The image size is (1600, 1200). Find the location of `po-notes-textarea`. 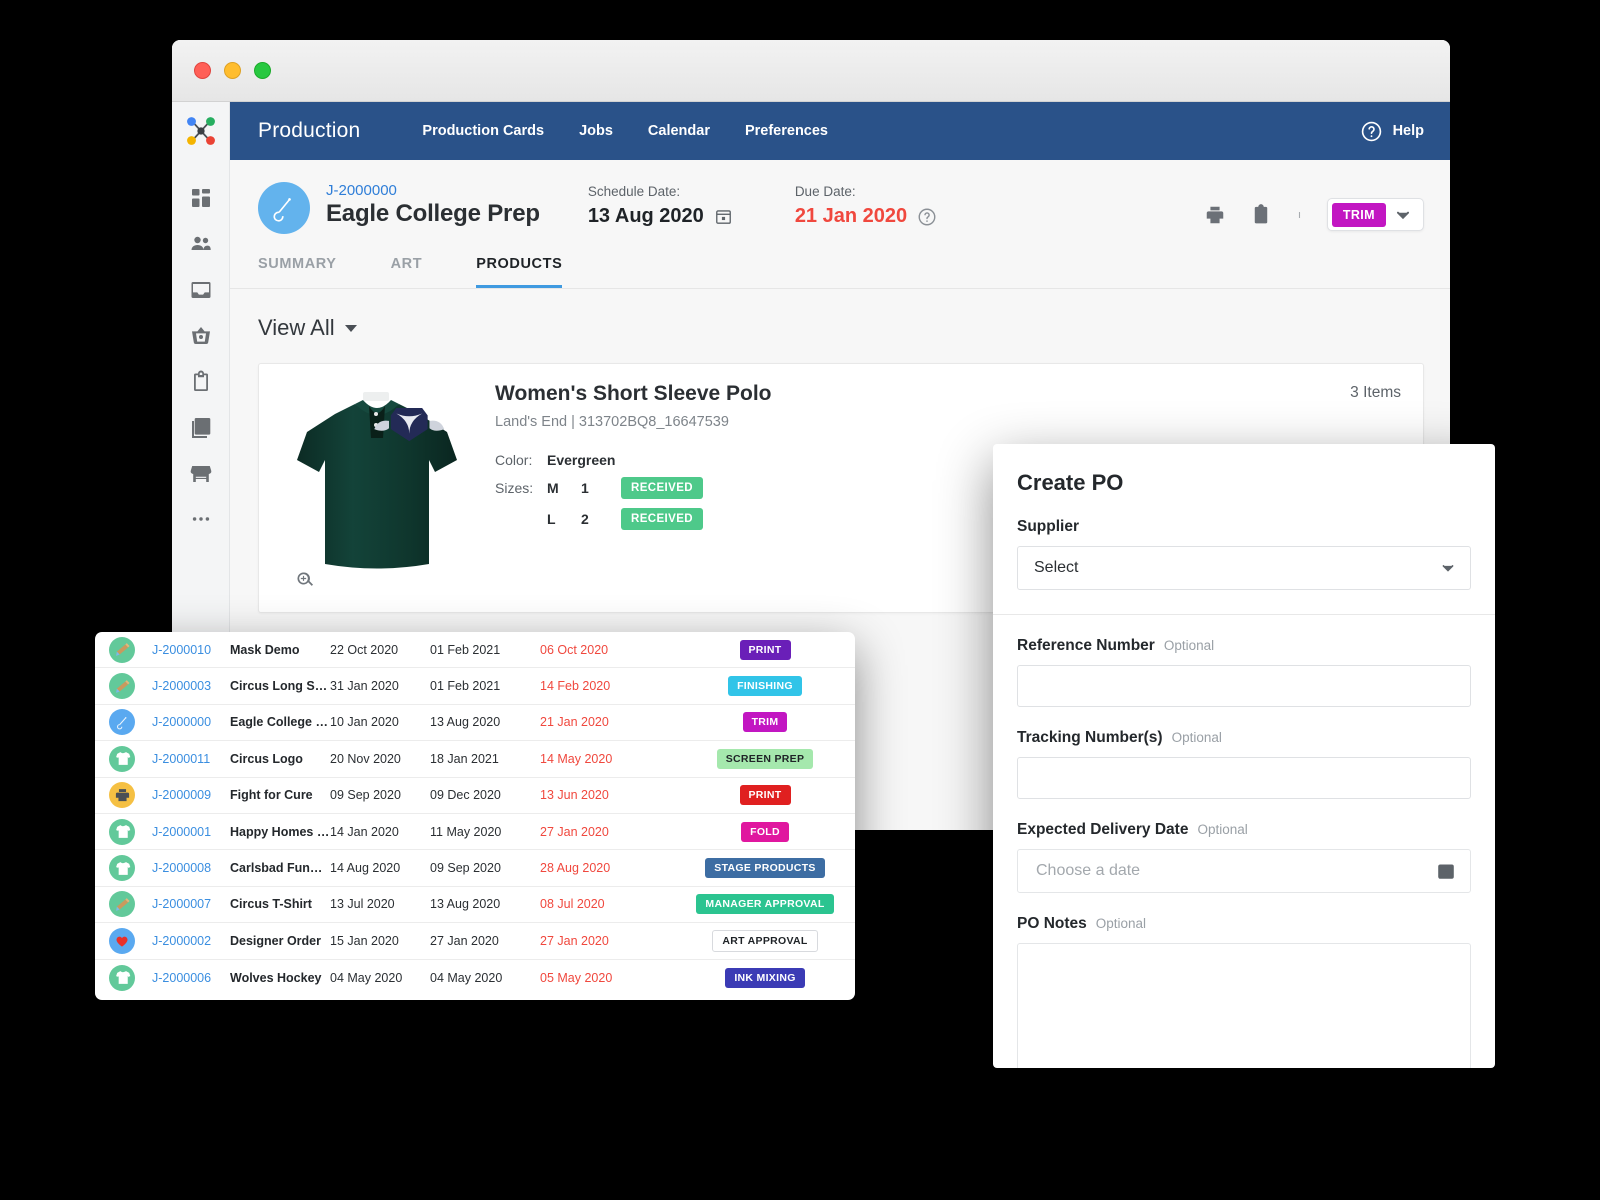

po-notes-textarea is located at coordinates (1244, 1005).